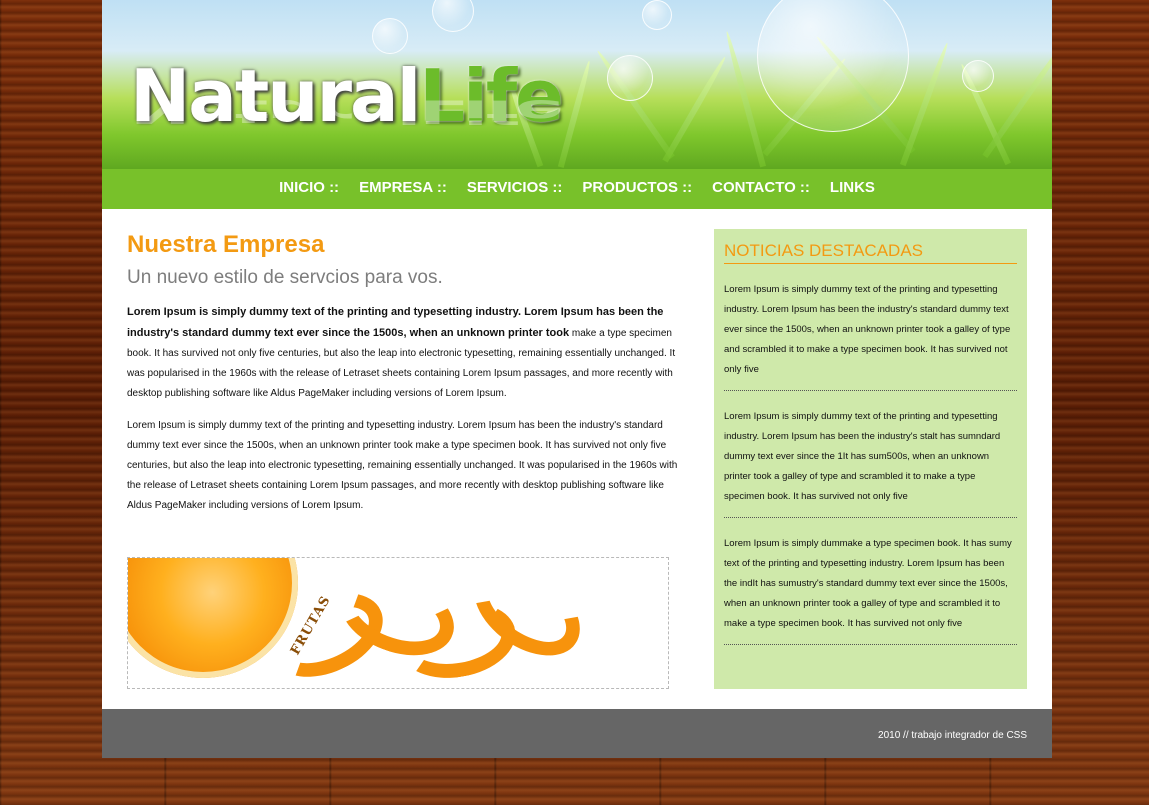 This screenshot has height=805, width=1149. What do you see at coordinates (309, 188) in the screenshot?
I see `nav-item-inicio: INICIO ::` at bounding box center [309, 188].